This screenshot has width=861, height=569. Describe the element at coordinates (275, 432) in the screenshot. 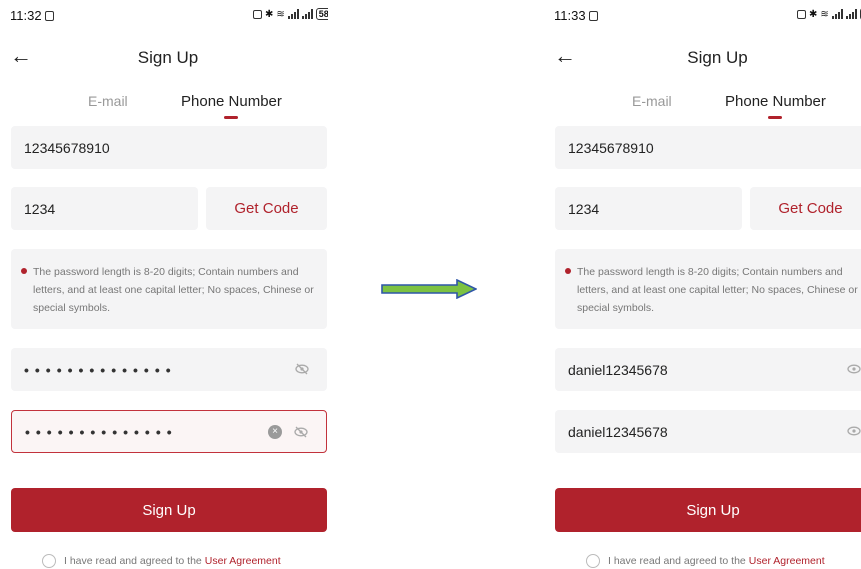

I see `clear-icon: ×` at that location.